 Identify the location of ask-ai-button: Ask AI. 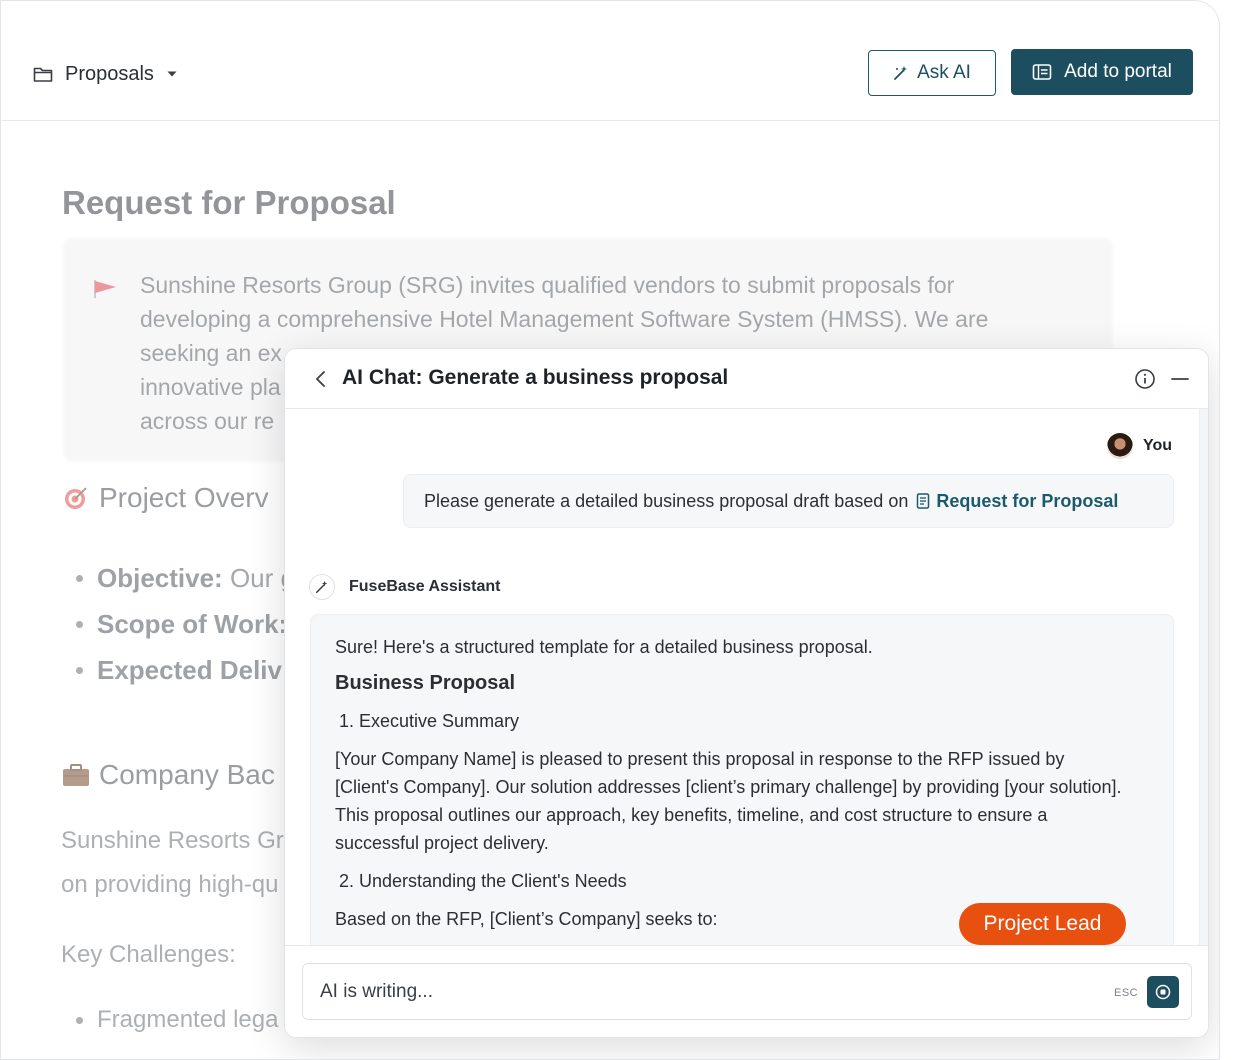
(932, 73).